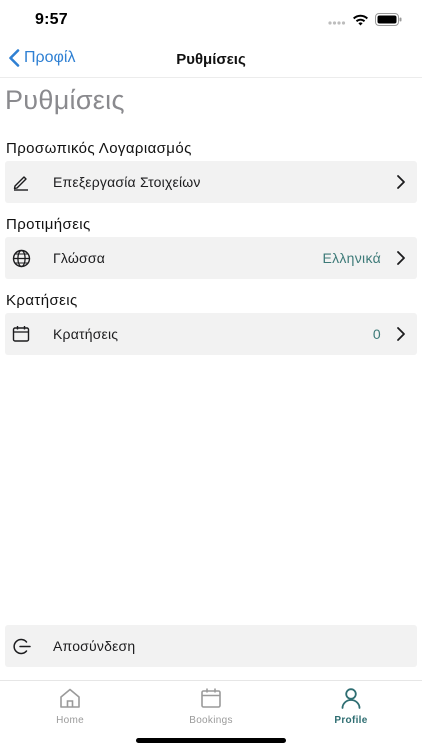 Image resolution: width=422 pixels, height=750 pixels. Describe the element at coordinates (376, 334) in the screenshot. I see `bookings-count: 0` at that location.